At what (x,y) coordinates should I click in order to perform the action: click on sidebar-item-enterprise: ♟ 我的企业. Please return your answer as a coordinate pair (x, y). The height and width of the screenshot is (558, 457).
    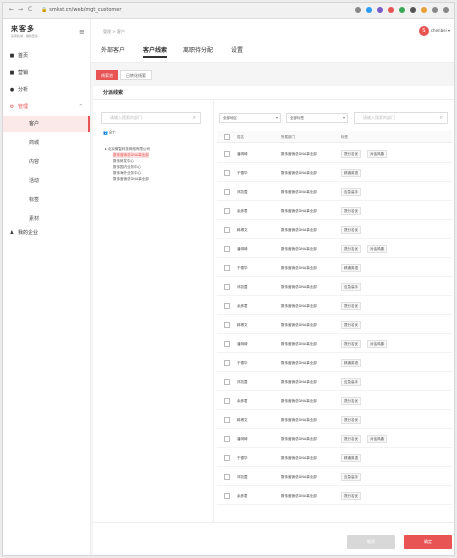
    Looking at the image, I should click on (47, 233).